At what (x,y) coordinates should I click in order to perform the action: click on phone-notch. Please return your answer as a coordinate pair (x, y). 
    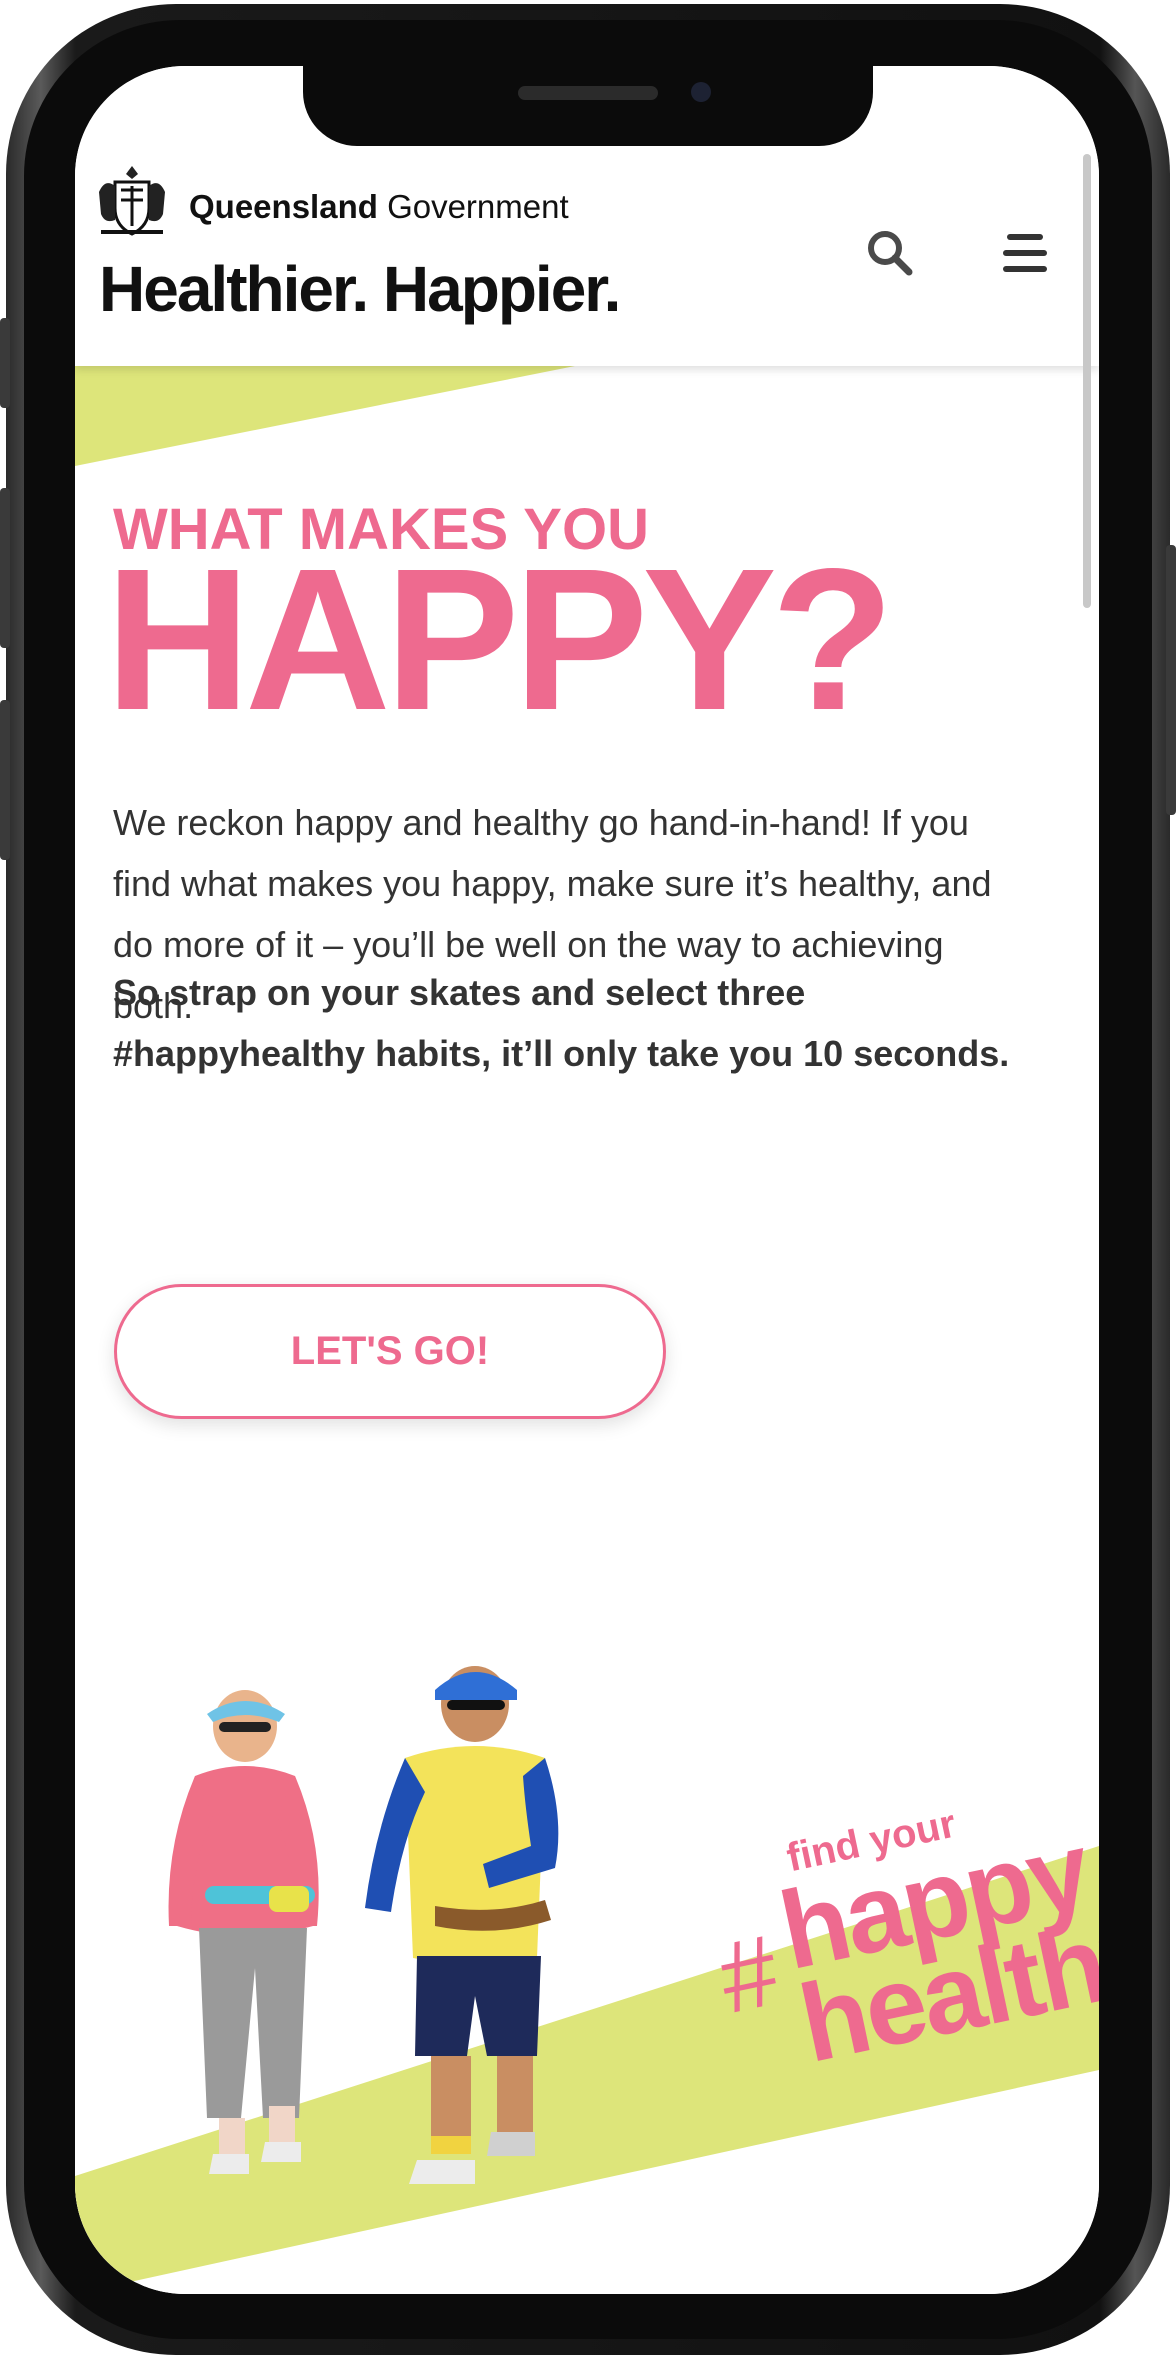
    Looking at the image, I should click on (588, 106).